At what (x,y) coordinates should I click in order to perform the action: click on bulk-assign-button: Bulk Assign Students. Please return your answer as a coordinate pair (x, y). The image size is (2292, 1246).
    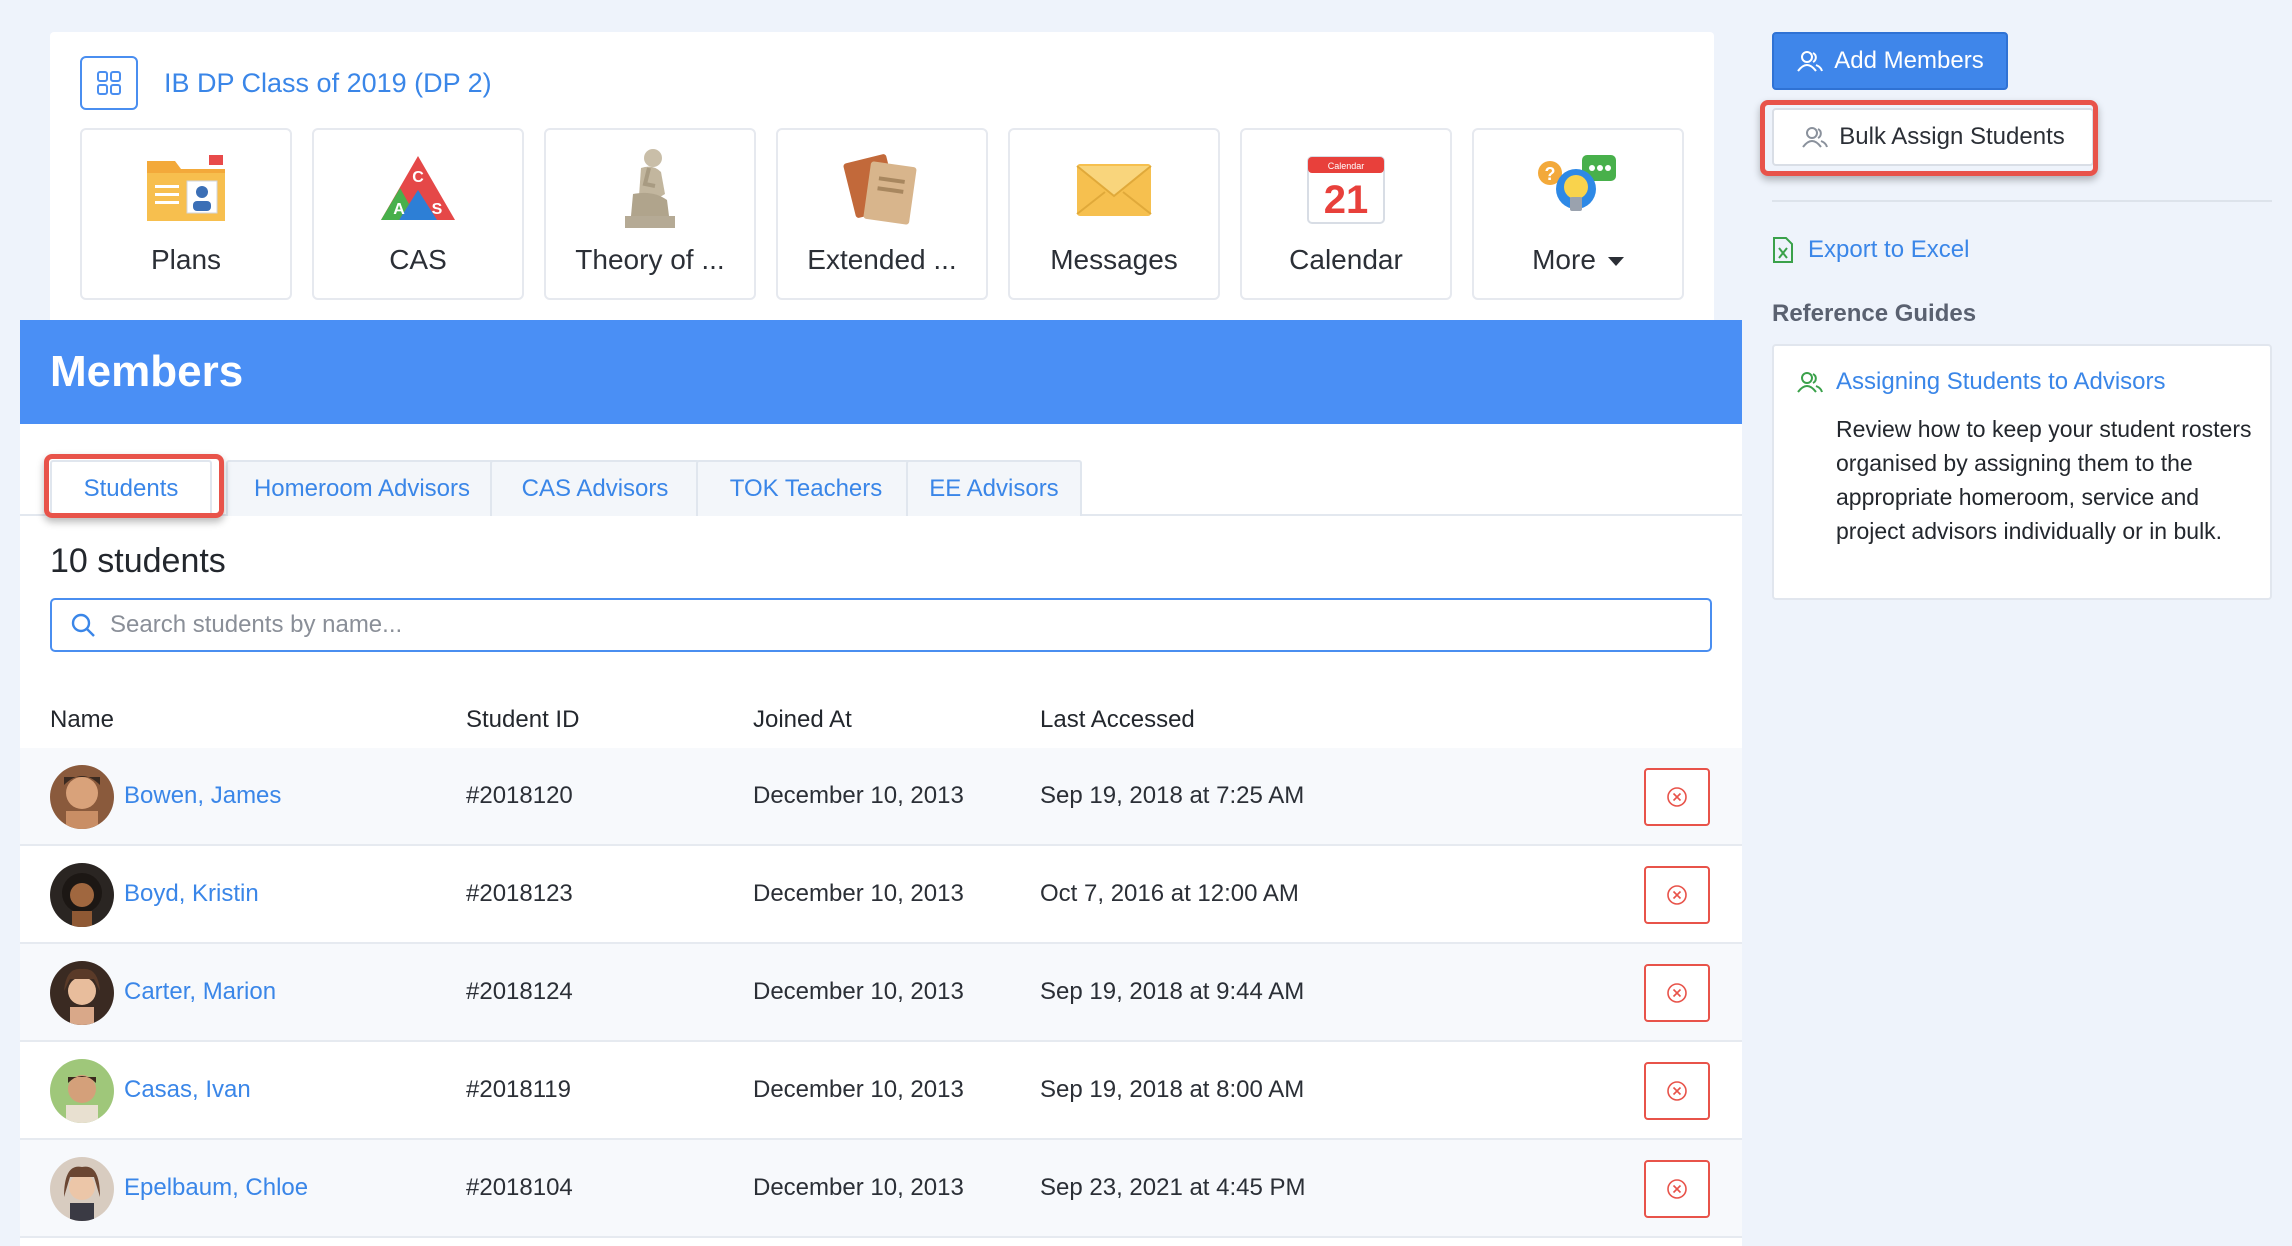
    Looking at the image, I should click on (1933, 137).